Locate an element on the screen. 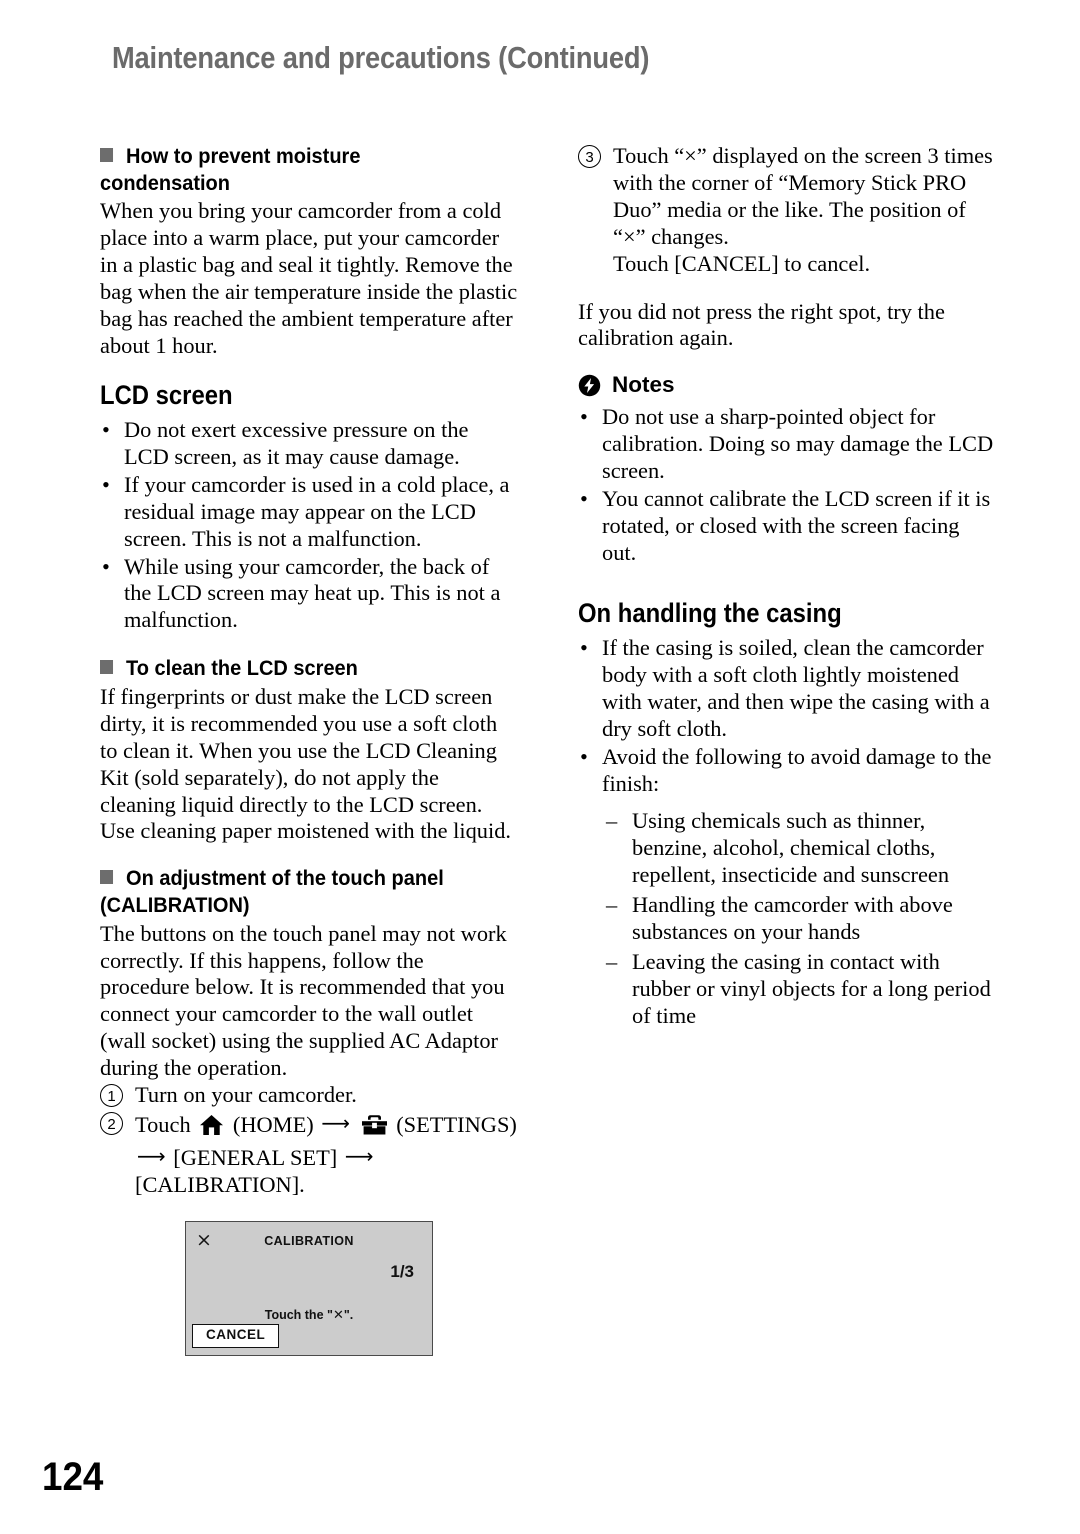 The width and height of the screenshot is (1080, 1534). general-set-label: [GENERAL SET] is located at coordinates (255, 1157).